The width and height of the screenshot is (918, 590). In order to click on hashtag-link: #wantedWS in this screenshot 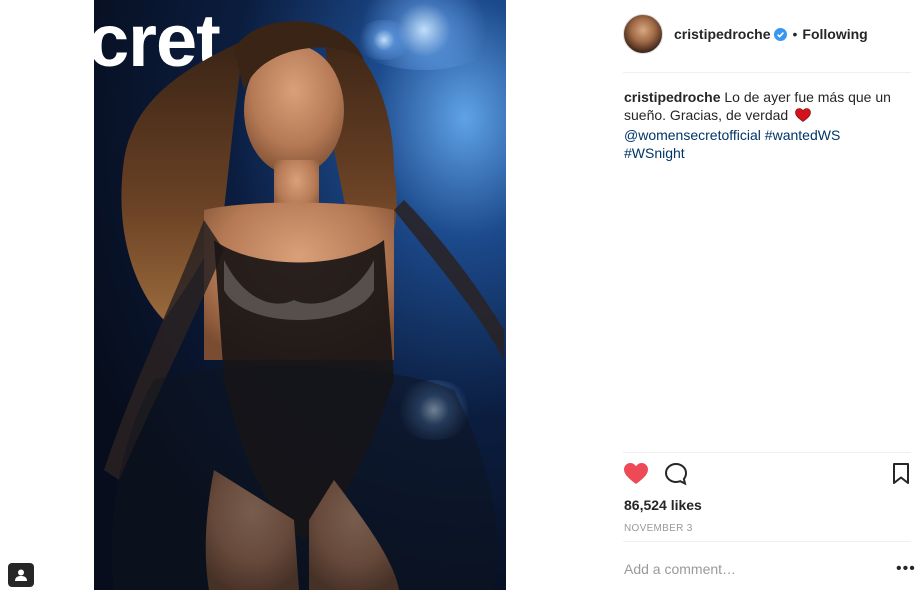, I will do `click(802, 135)`.